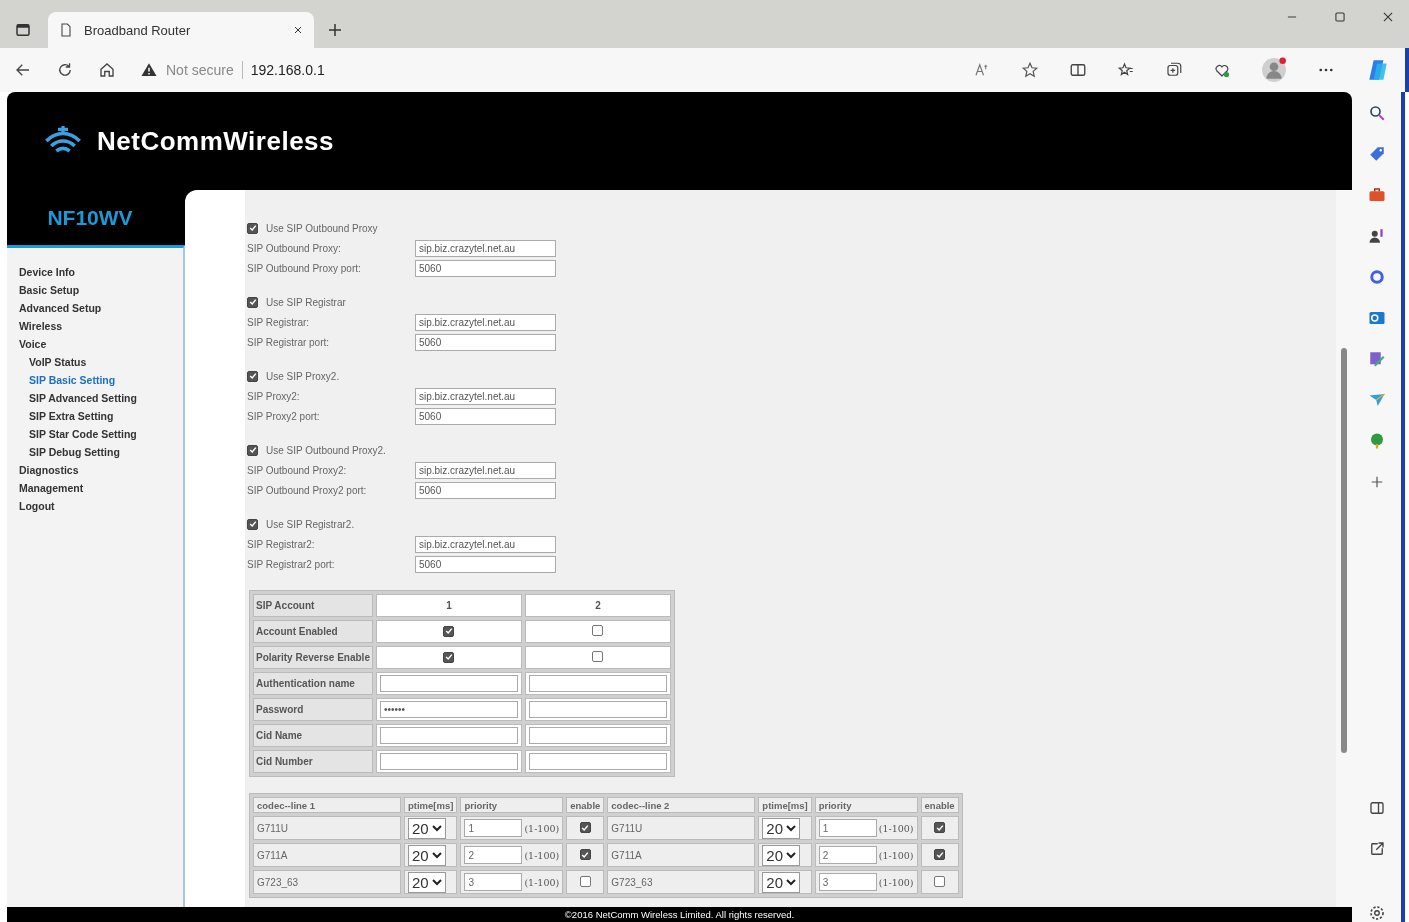  Describe the element at coordinates (327, 805) in the screenshot. I see `header-cell: codec--line 1` at that location.